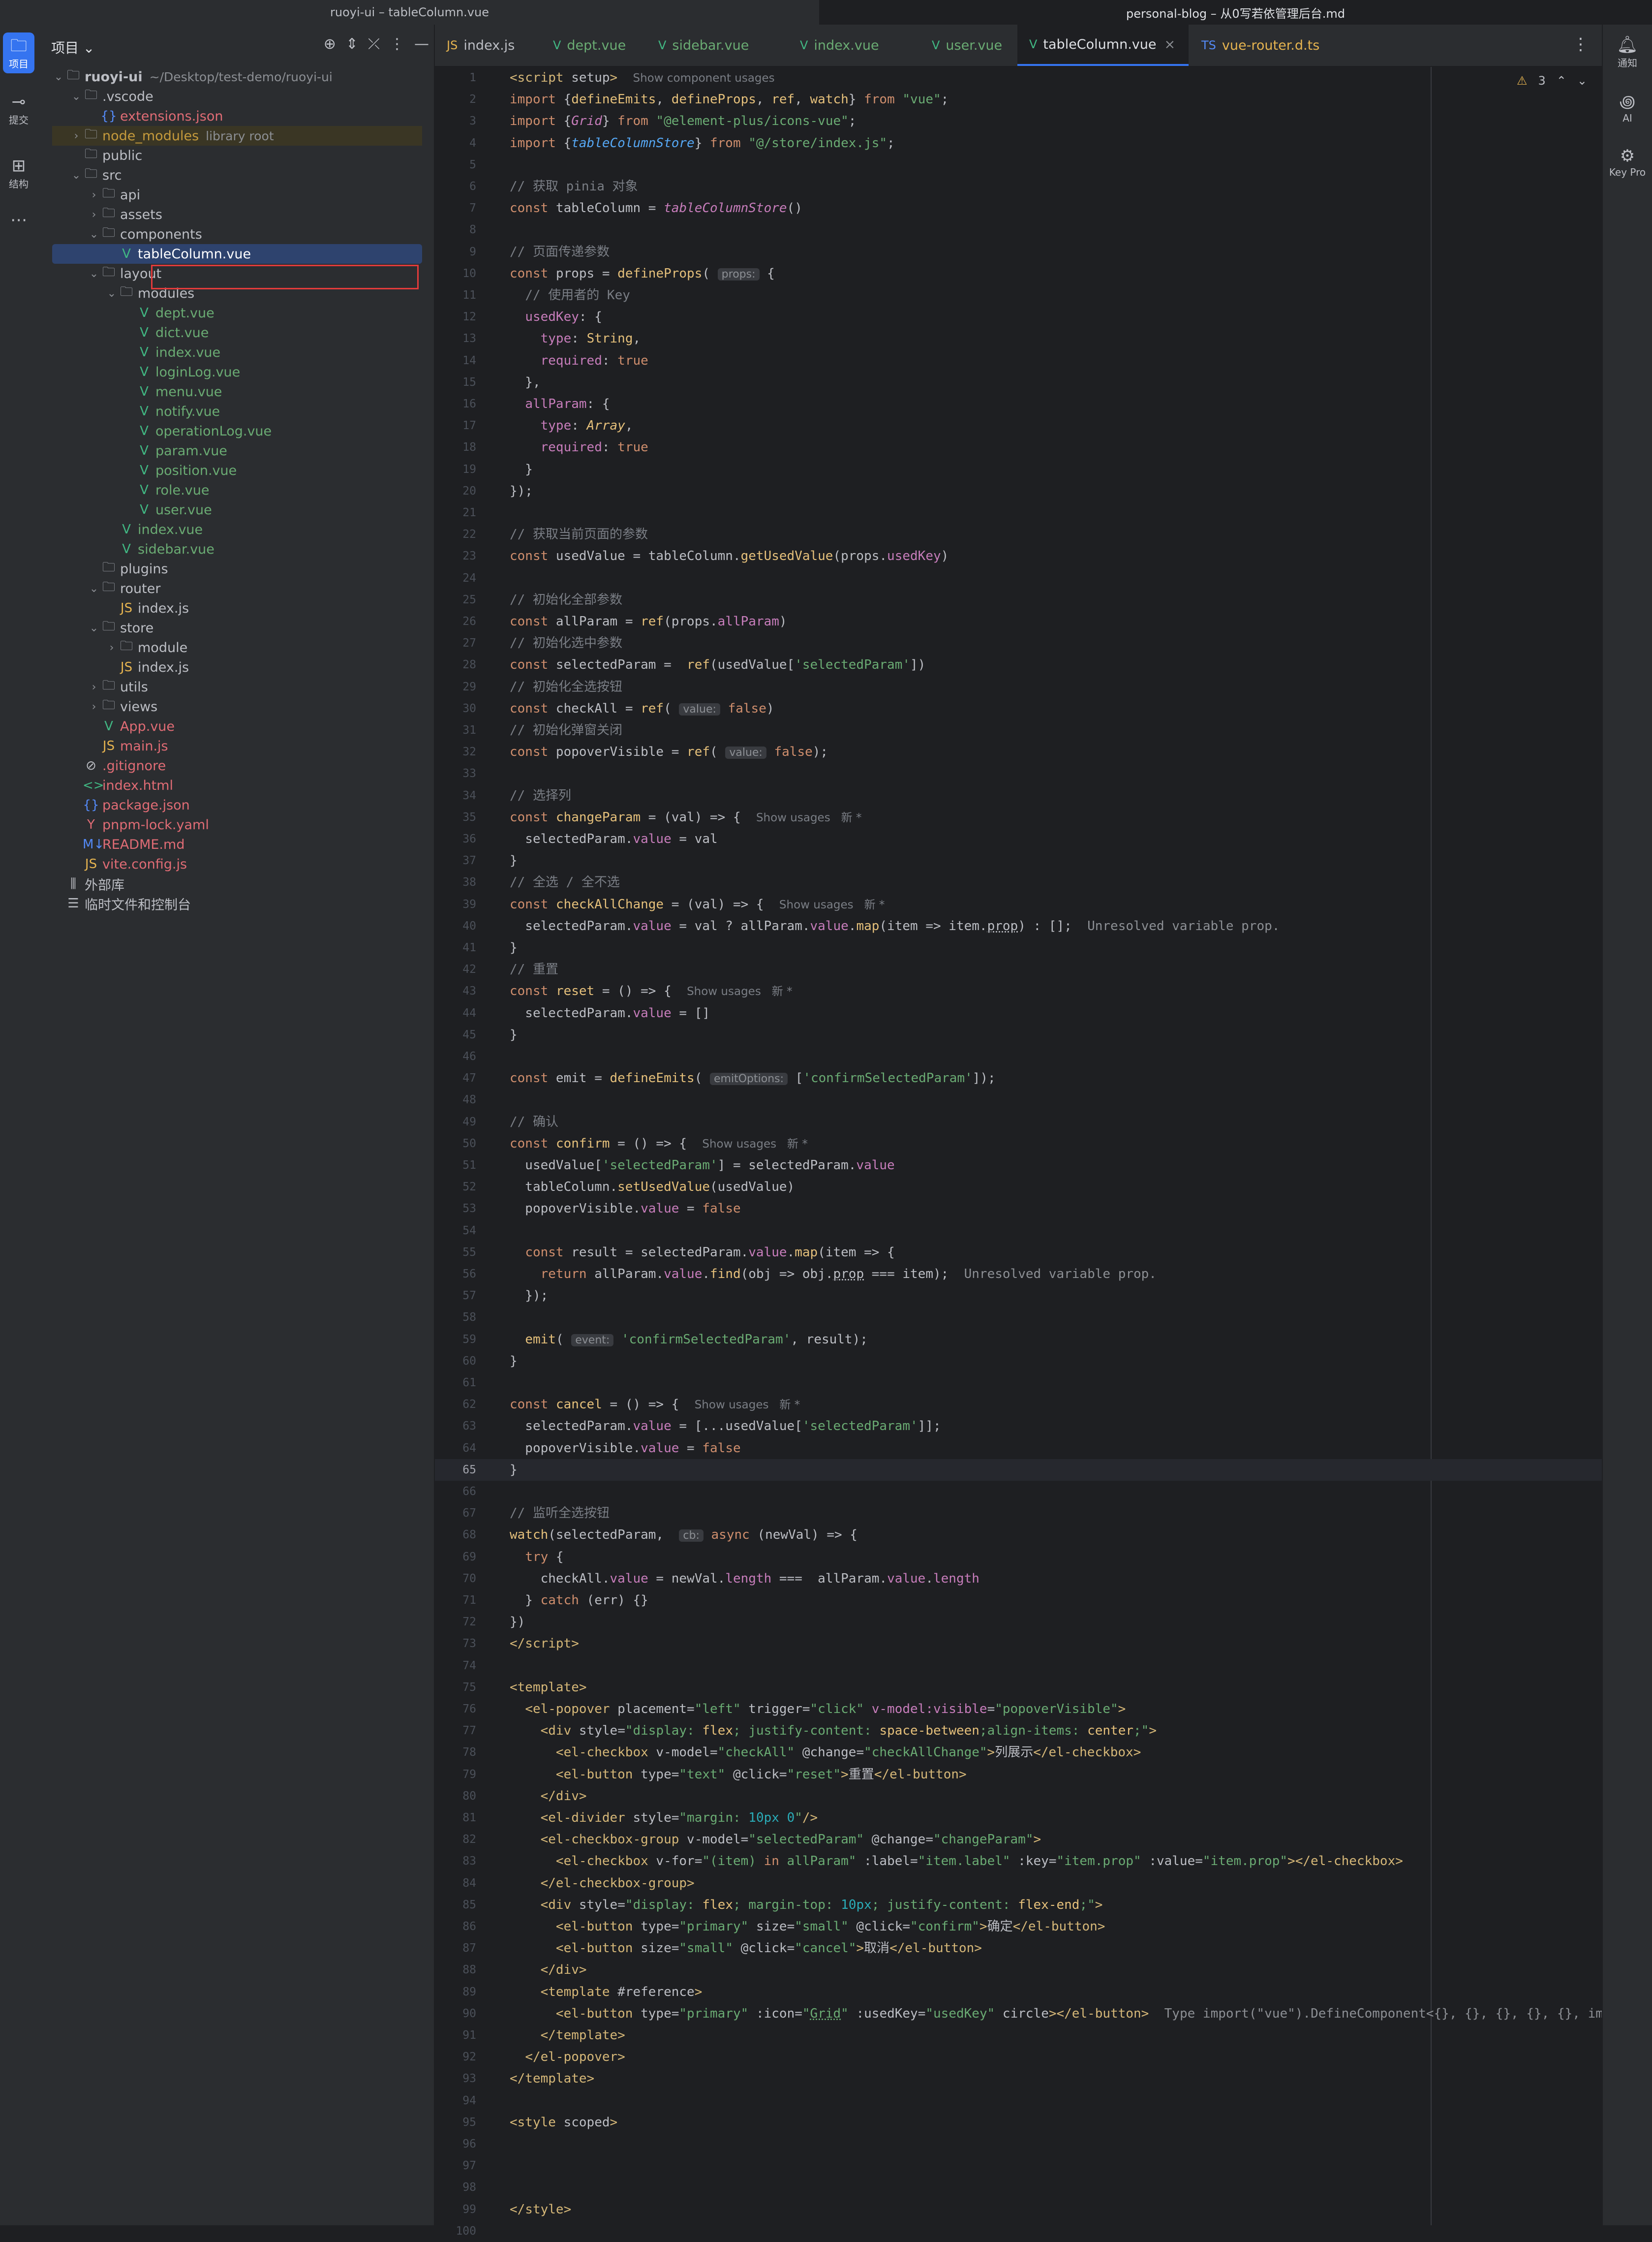  Describe the element at coordinates (565, 882) in the screenshot. I see `code-line: // 全选 / 全不选` at that location.